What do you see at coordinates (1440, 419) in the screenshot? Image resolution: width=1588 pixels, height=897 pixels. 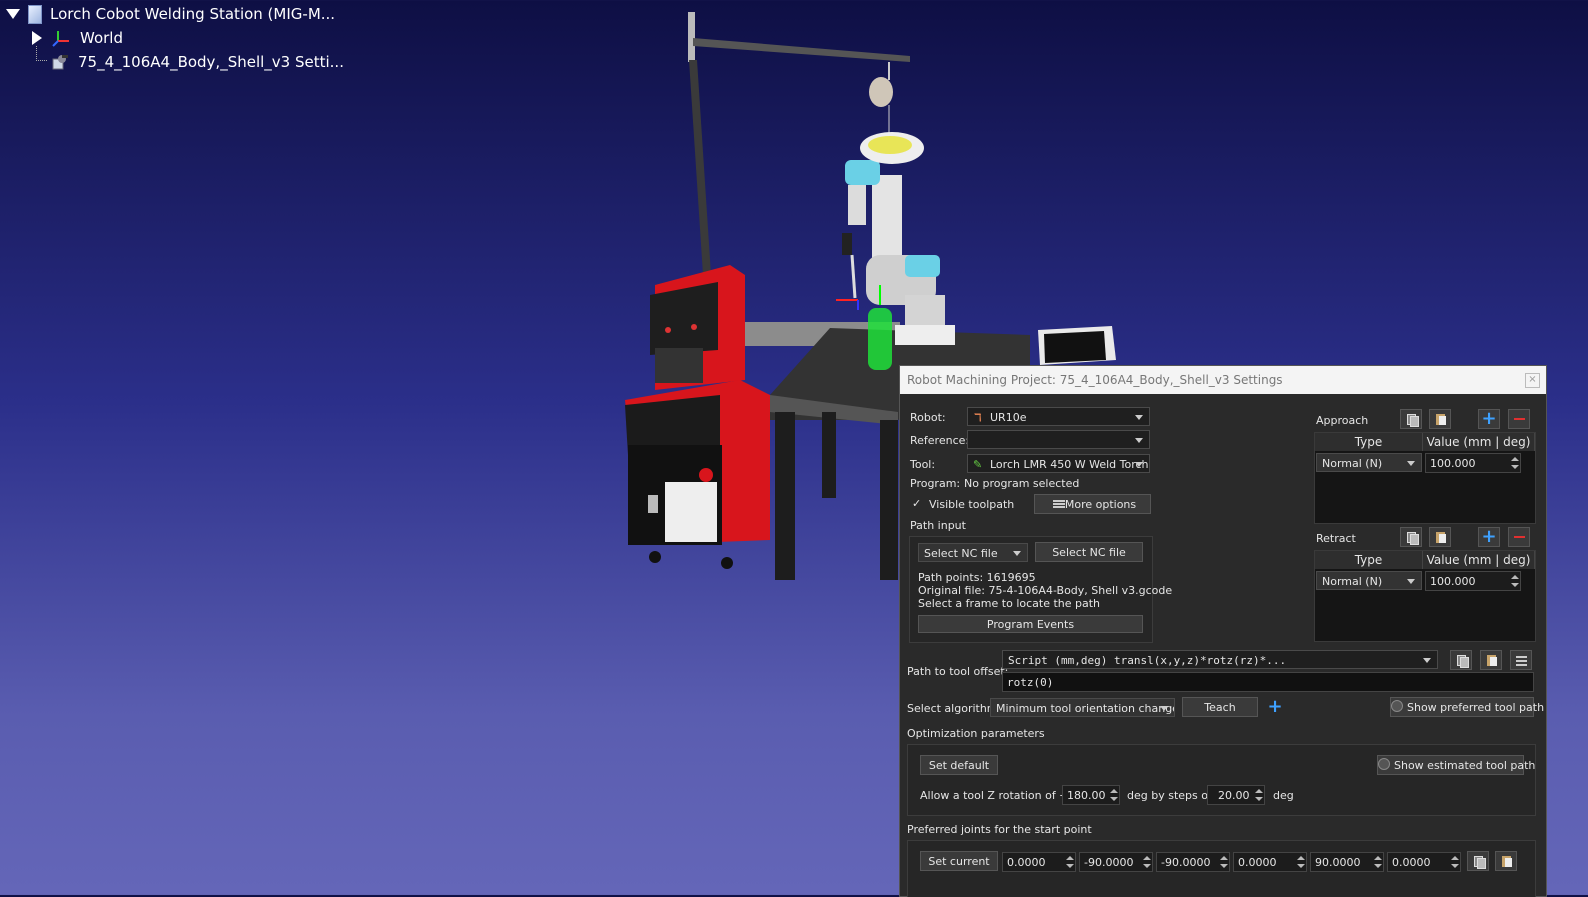 I see `approach-paste-icon` at bounding box center [1440, 419].